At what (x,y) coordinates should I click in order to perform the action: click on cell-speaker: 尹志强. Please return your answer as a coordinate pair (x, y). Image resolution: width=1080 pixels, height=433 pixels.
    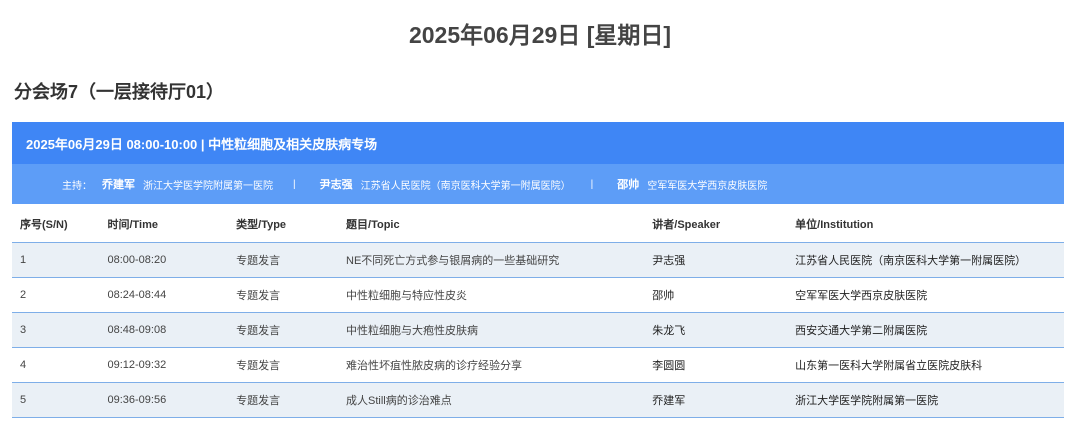
    Looking at the image, I should click on (716, 260).